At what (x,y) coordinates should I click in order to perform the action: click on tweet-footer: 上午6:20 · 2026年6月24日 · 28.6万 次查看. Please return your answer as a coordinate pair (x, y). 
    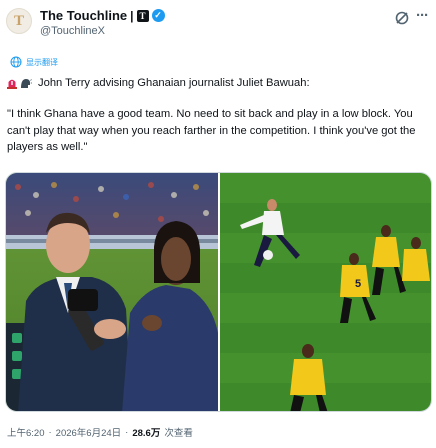
    Looking at the image, I should click on (100, 432).